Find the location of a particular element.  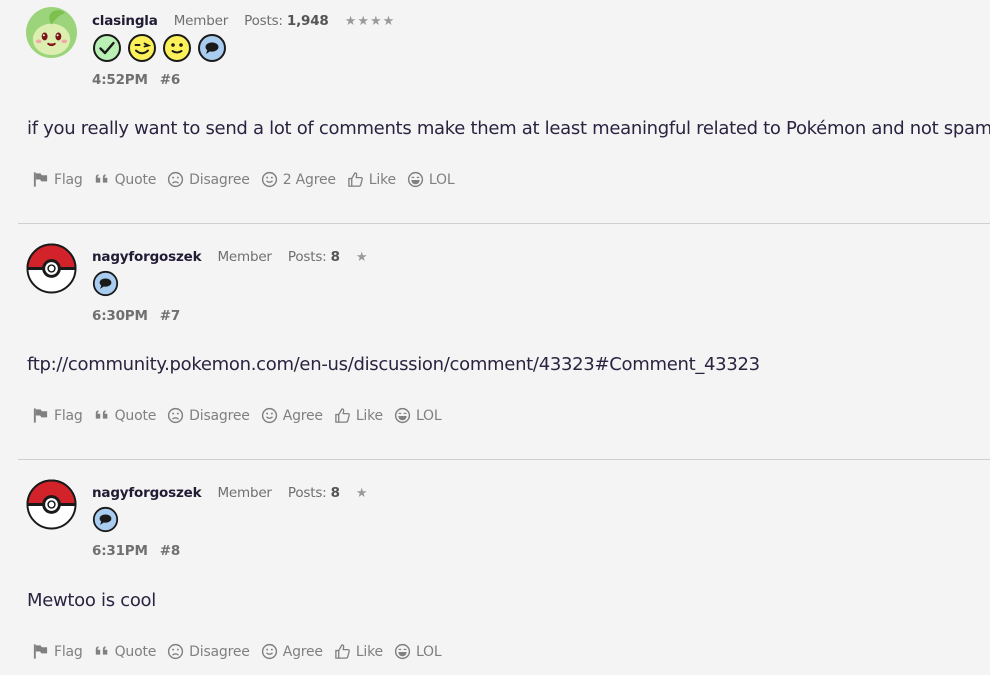

author-username: clasingla is located at coordinates (125, 21).